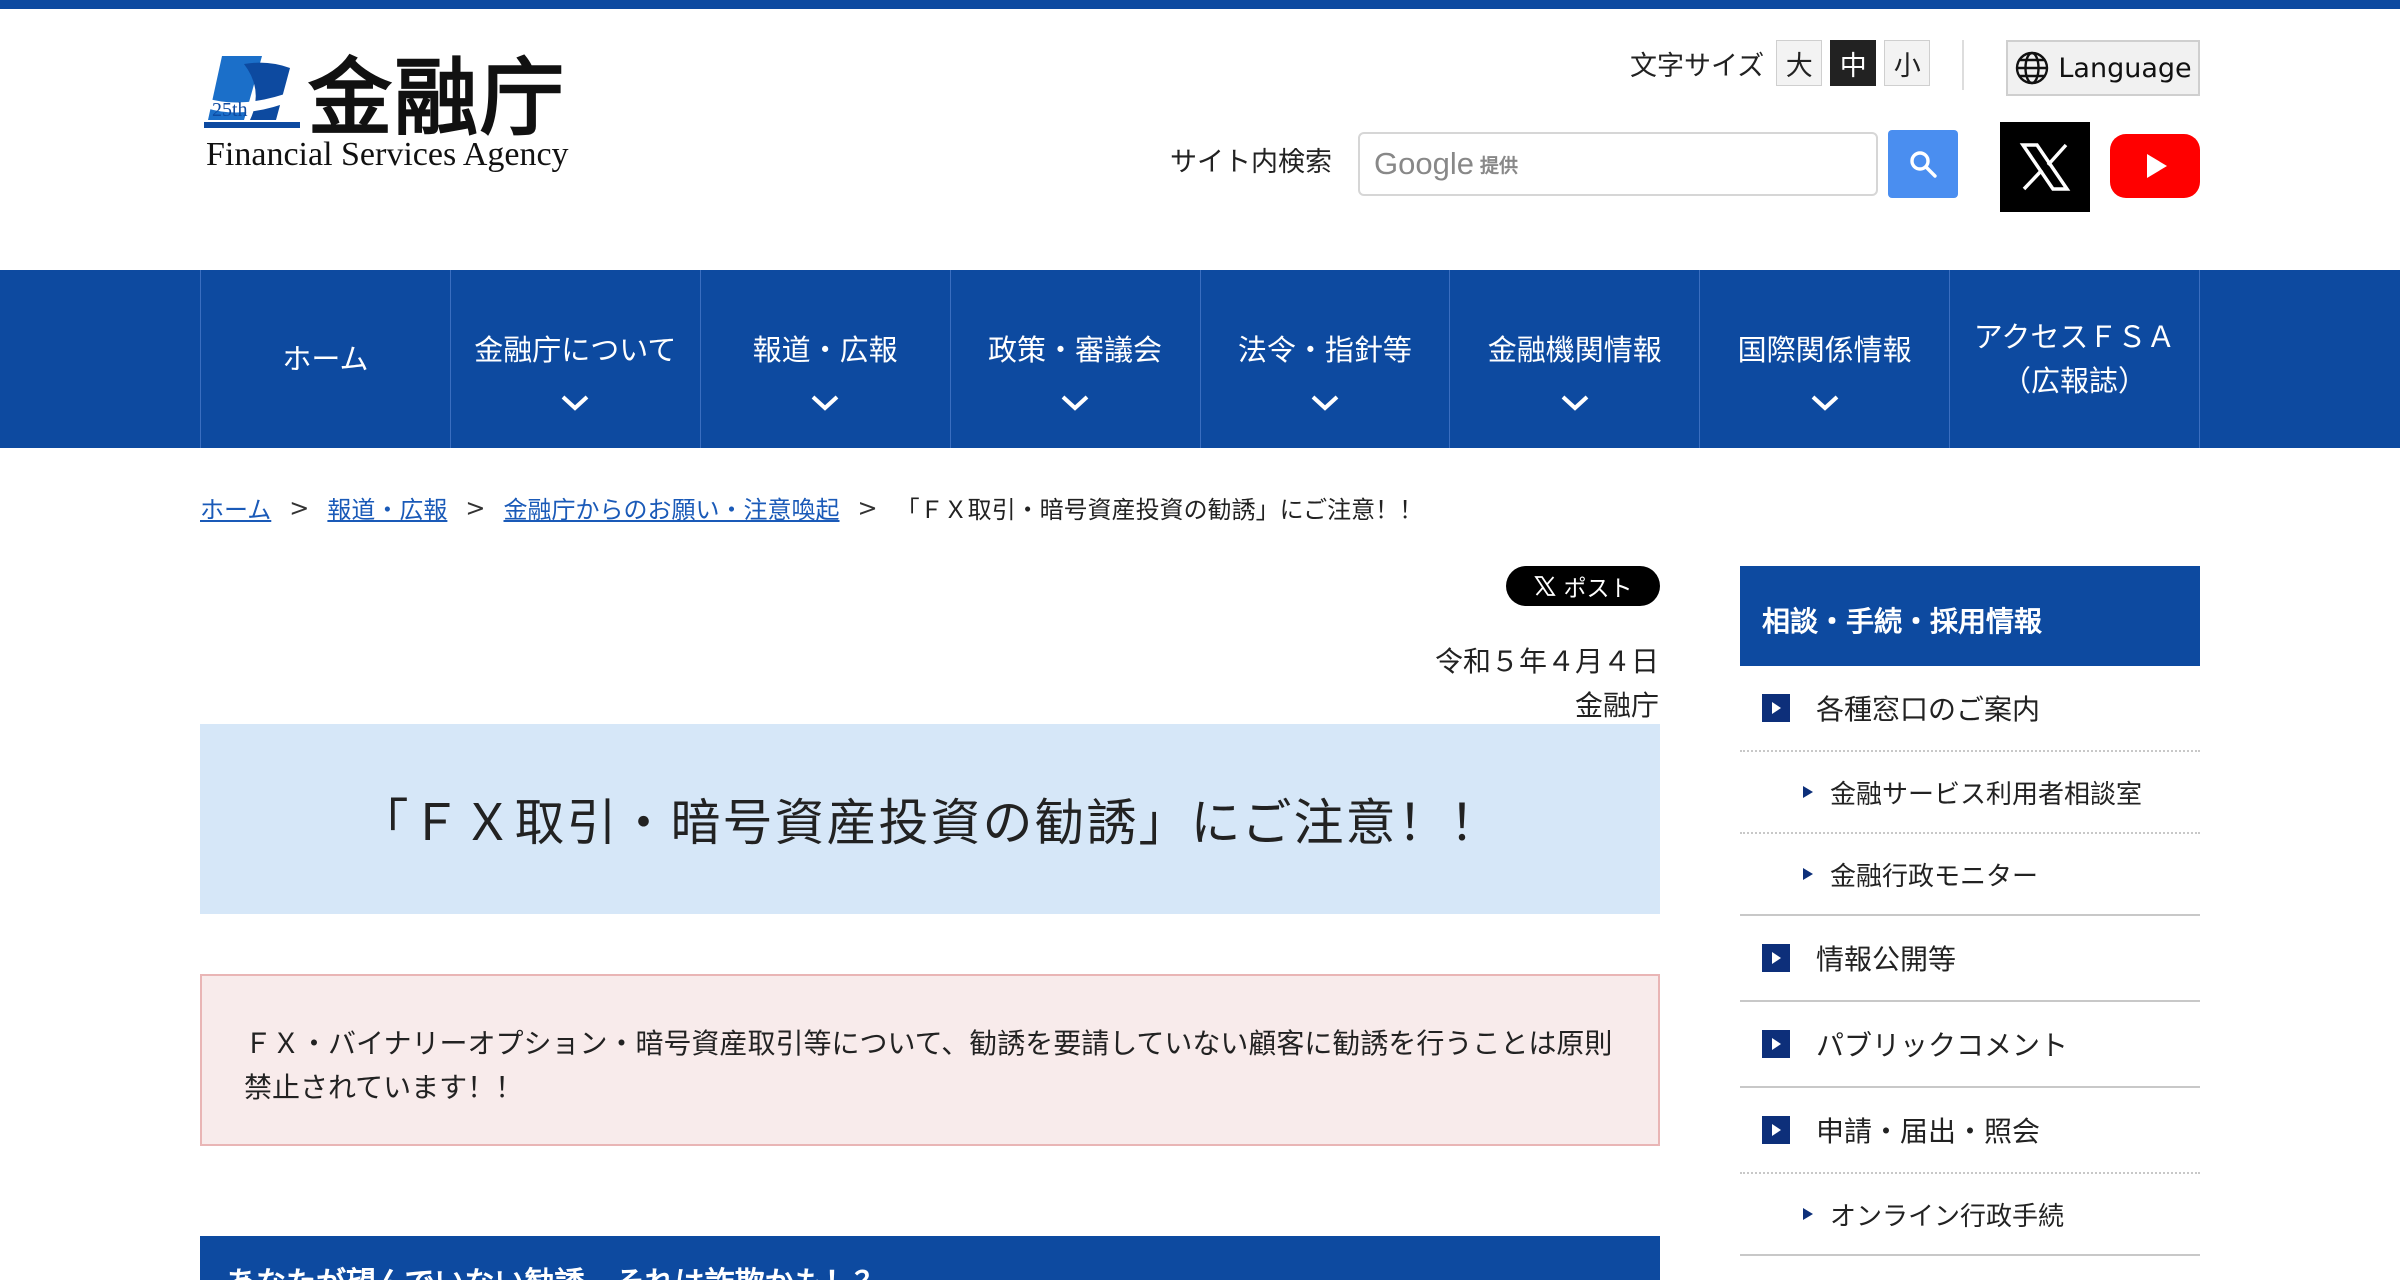 Image resolution: width=2400 pixels, height=1280 pixels. Describe the element at coordinates (1618, 164) in the screenshot. I see `site-search-input: Google 提供` at that location.